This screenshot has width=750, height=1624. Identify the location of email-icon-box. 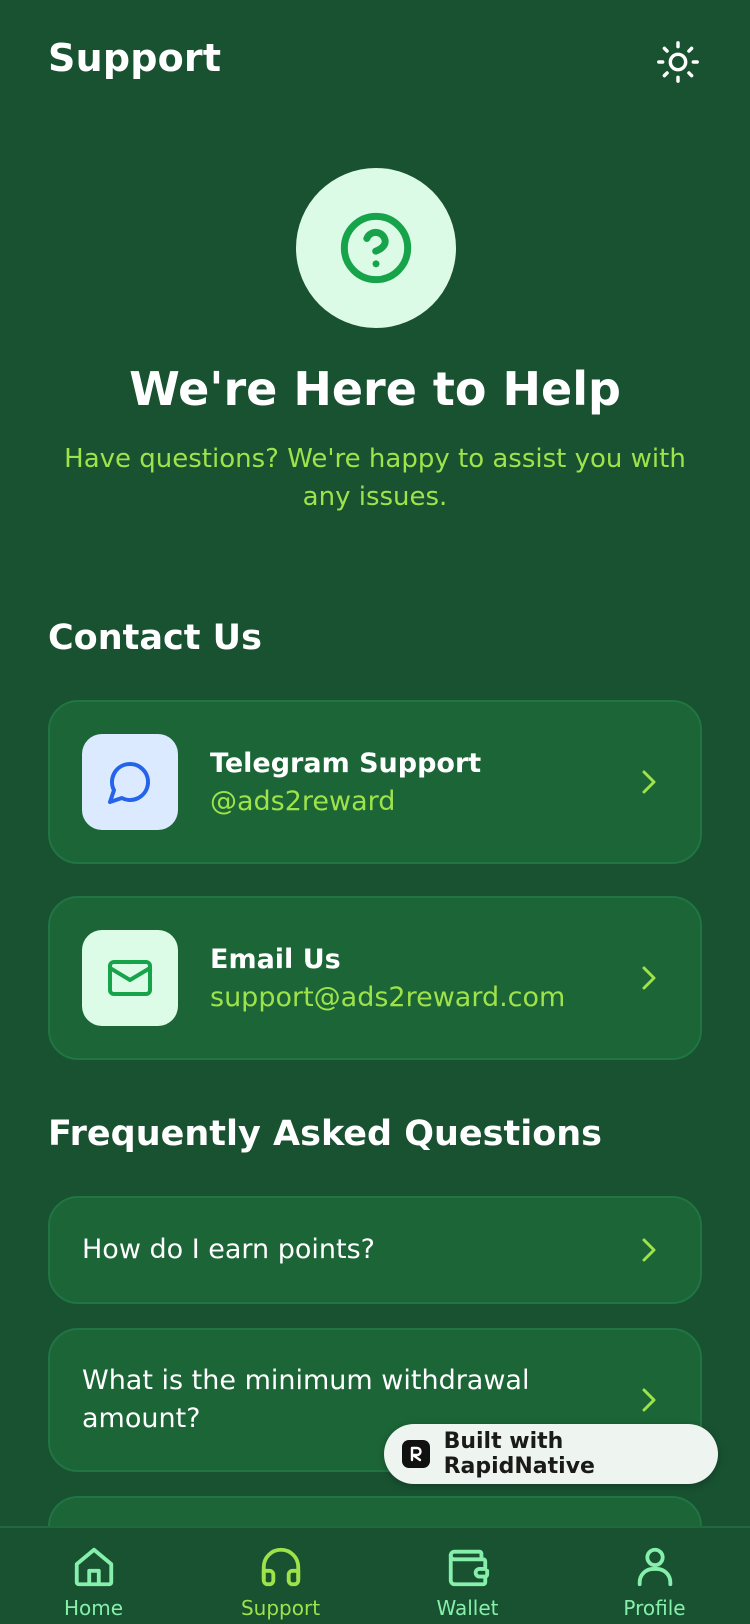
(130, 978).